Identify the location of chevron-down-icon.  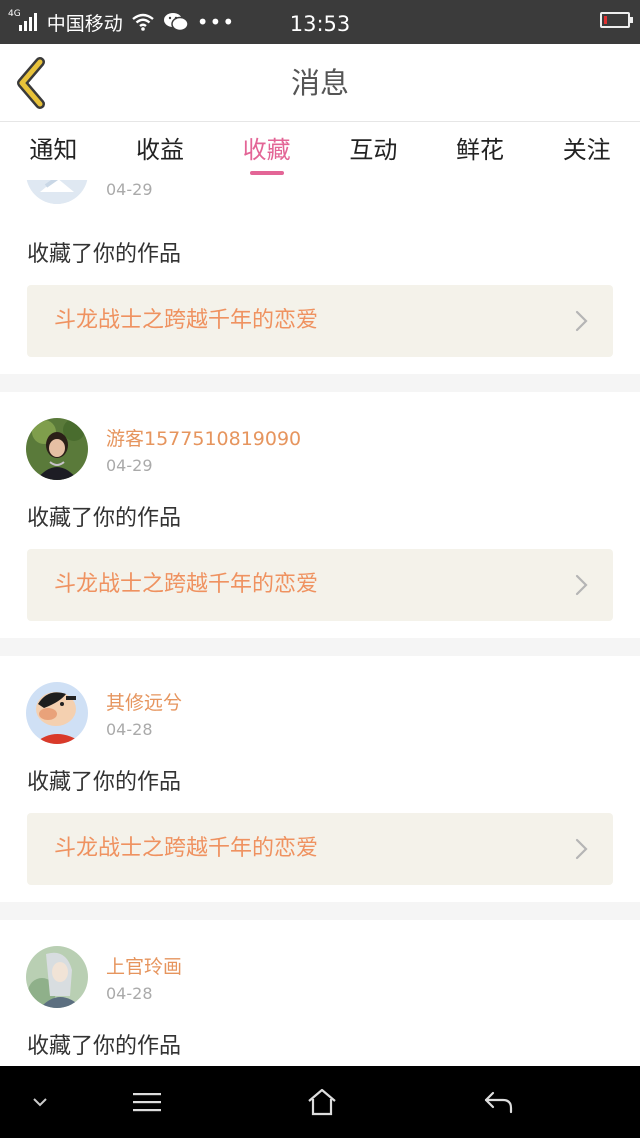
(40, 1102).